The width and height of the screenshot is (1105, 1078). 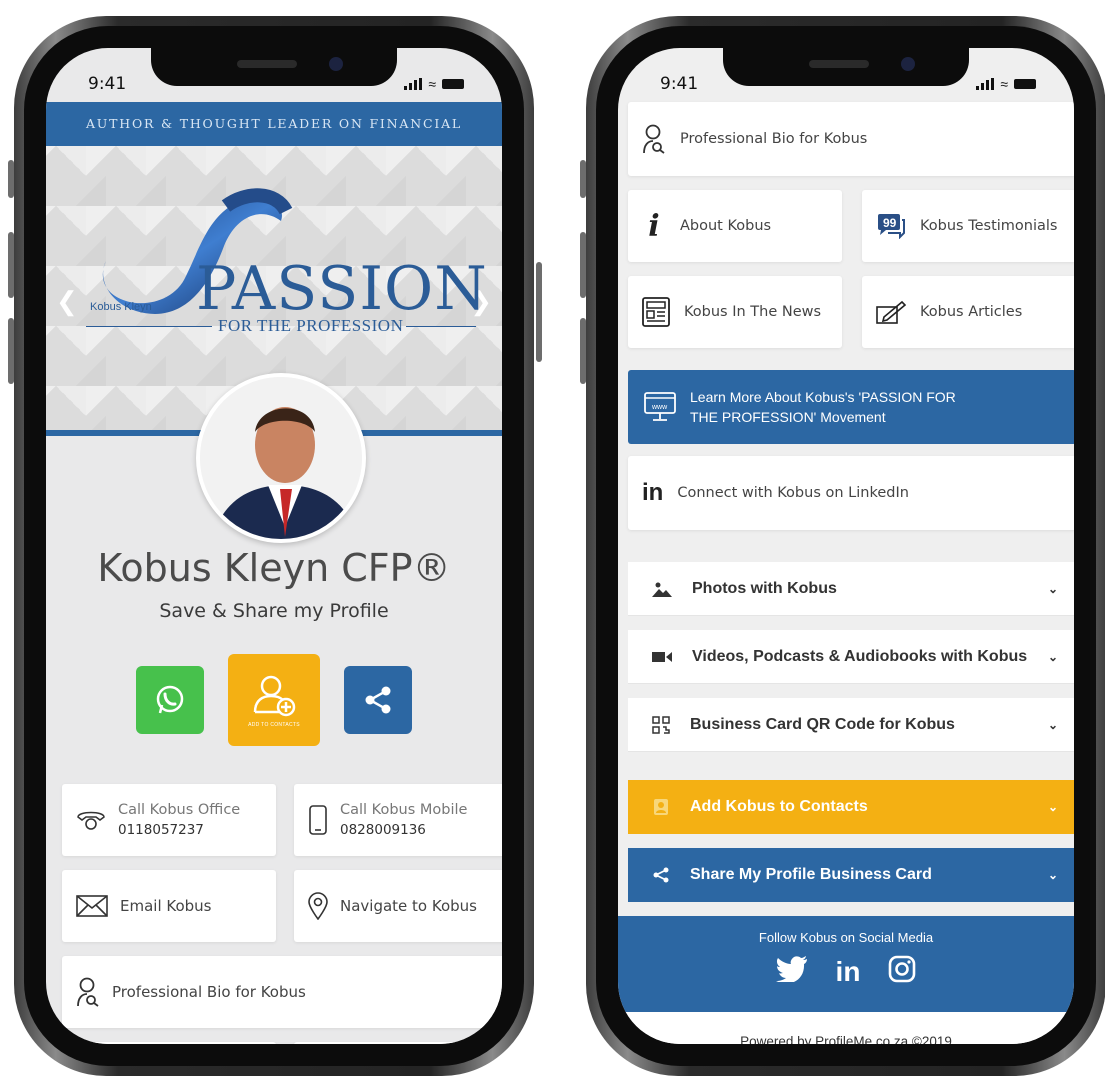 I want to click on share-card-label: Share My Profile Business Card, so click(x=811, y=874).